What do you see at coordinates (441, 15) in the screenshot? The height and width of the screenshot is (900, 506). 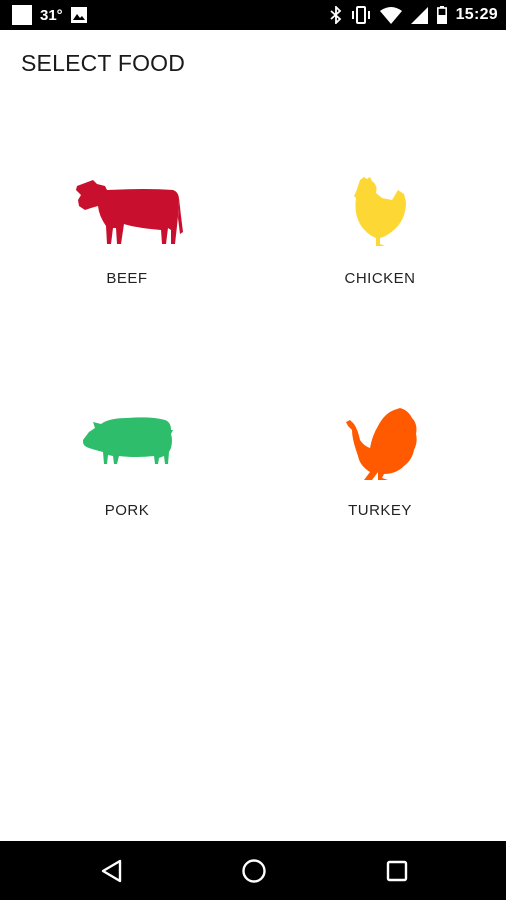 I see `battery-icon` at bounding box center [441, 15].